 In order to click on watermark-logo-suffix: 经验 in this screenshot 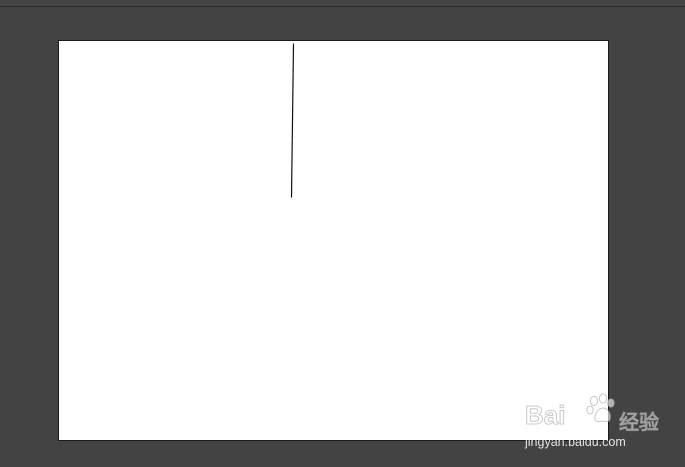, I will do `click(639, 422)`.